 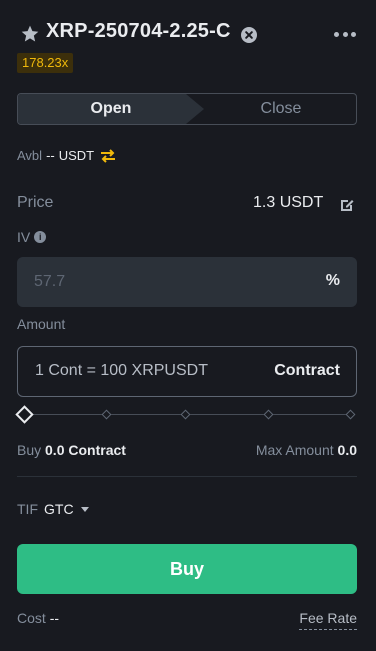 What do you see at coordinates (32, 237) in the screenshot?
I see `iv-label-row: IV i` at bounding box center [32, 237].